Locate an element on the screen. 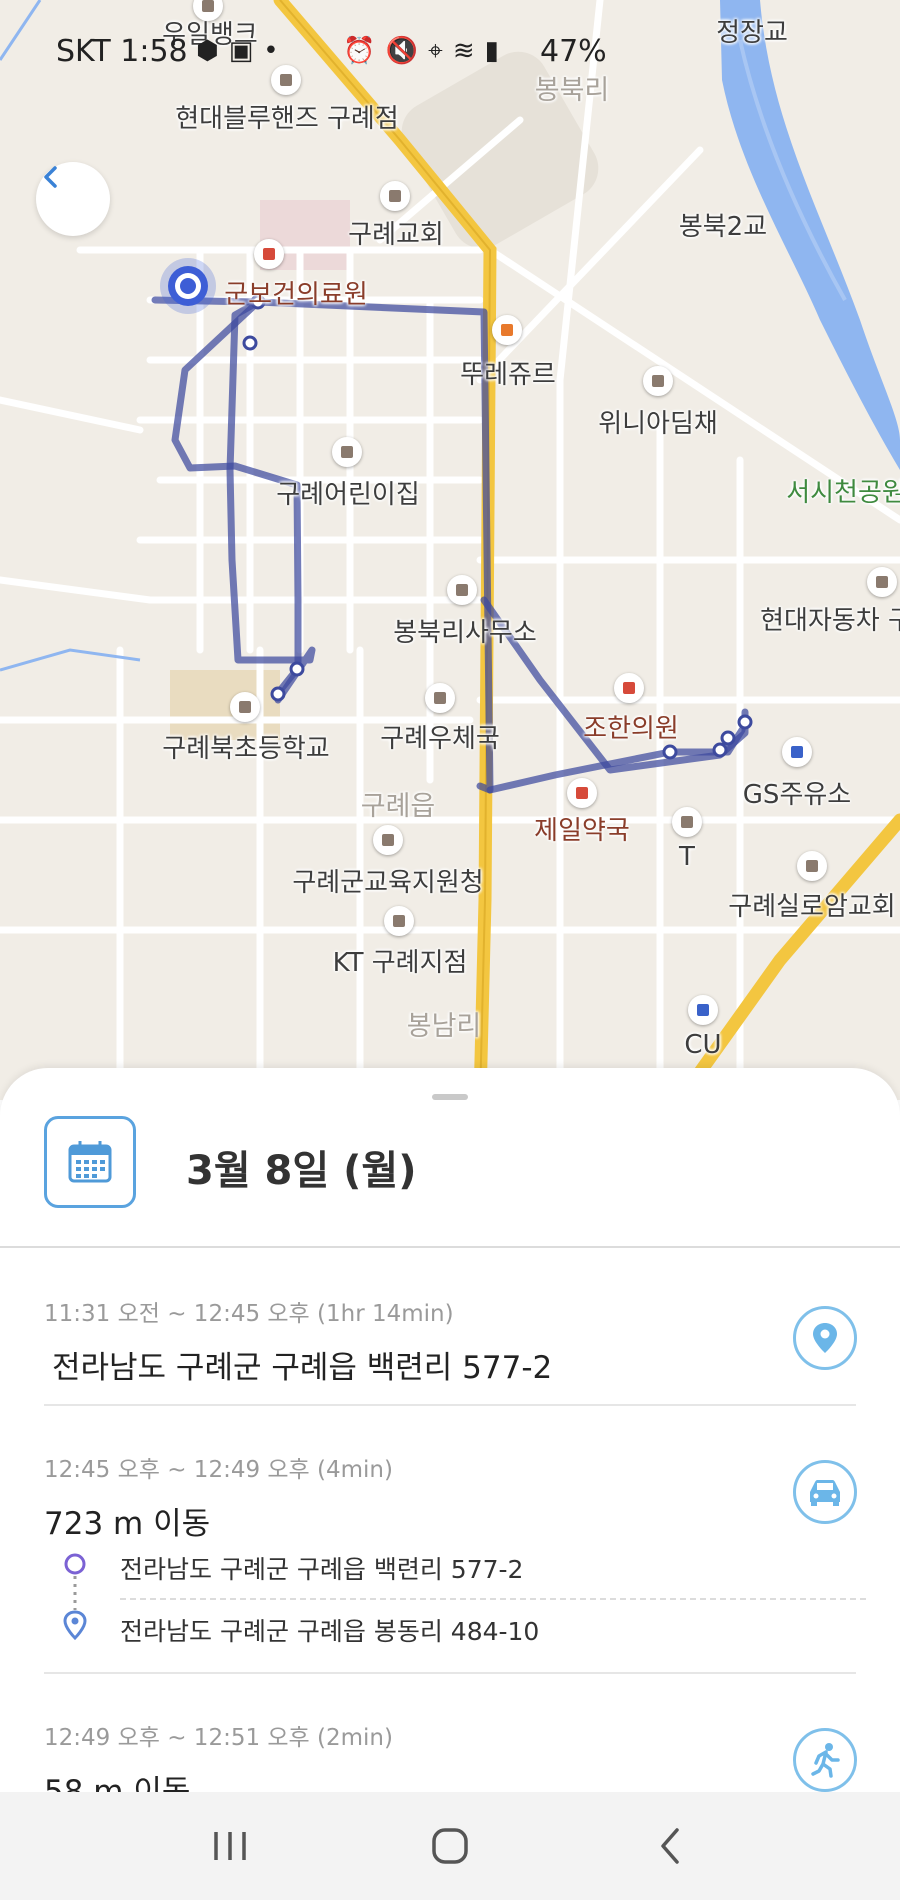  timeline-entry: 12:45 오후 ~ 12:49 오후 (4min) 723 m 이동 is located at coordinates (450, 1496).